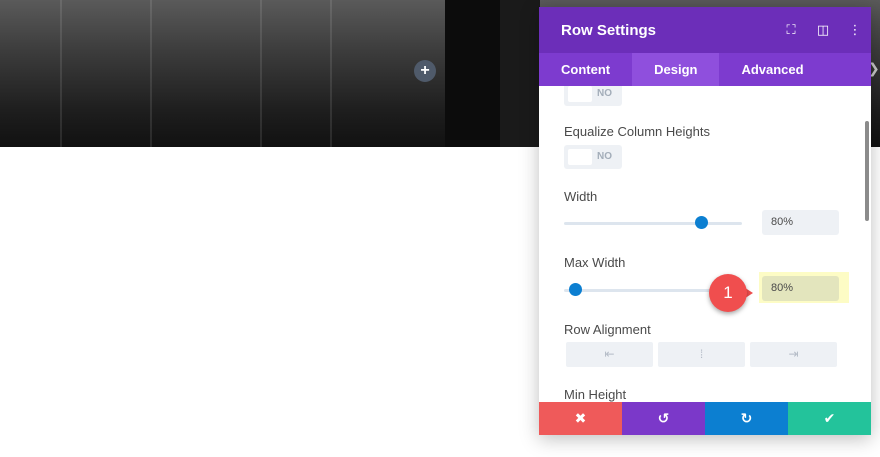  I want to click on equalize-label: Equalize Column Heights, so click(637, 131).